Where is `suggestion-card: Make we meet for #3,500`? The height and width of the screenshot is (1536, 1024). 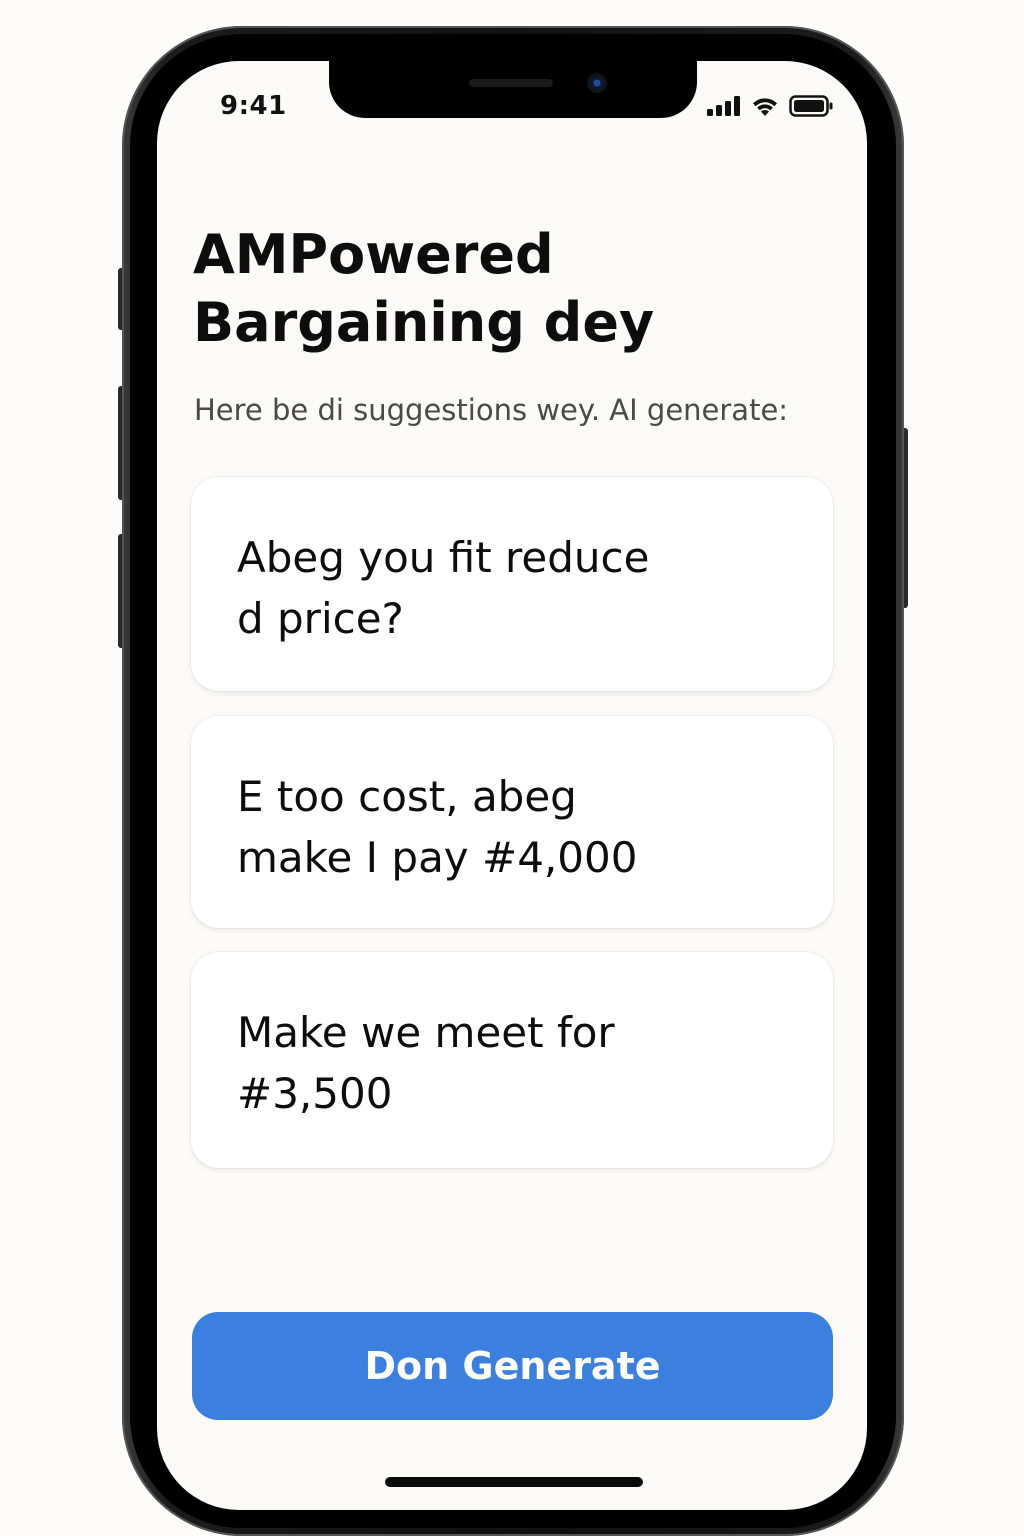
suggestion-card: Make we meet for #3,500 is located at coordinates (512, 1060).